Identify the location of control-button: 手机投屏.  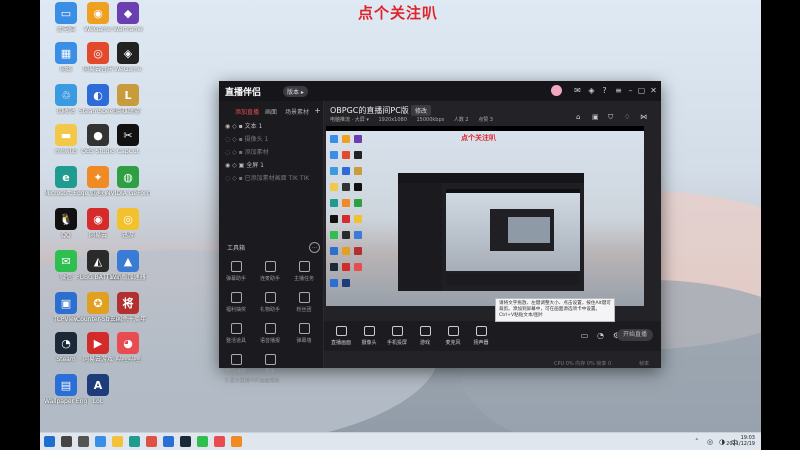
(397, 336).